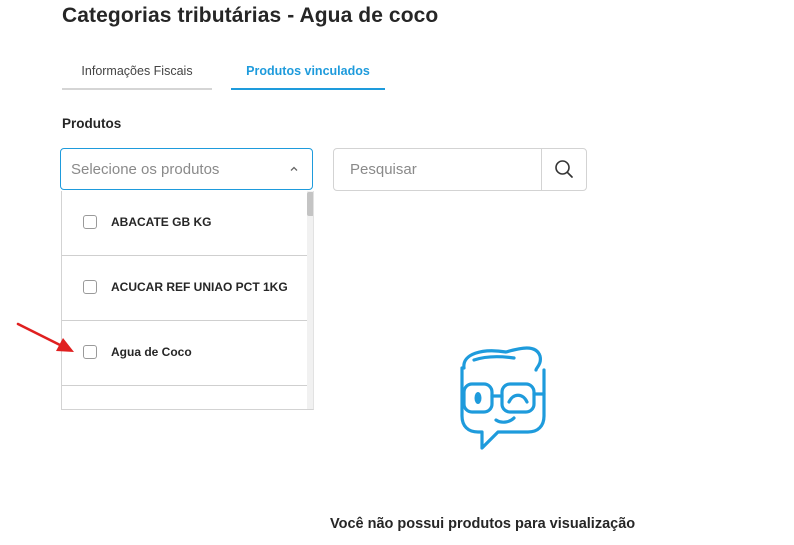 The height and width of the screenshot is (545, 794). Describe the element at coordinates (45, 337) in the screenshot. I see `red-arrow-icon` at that location.